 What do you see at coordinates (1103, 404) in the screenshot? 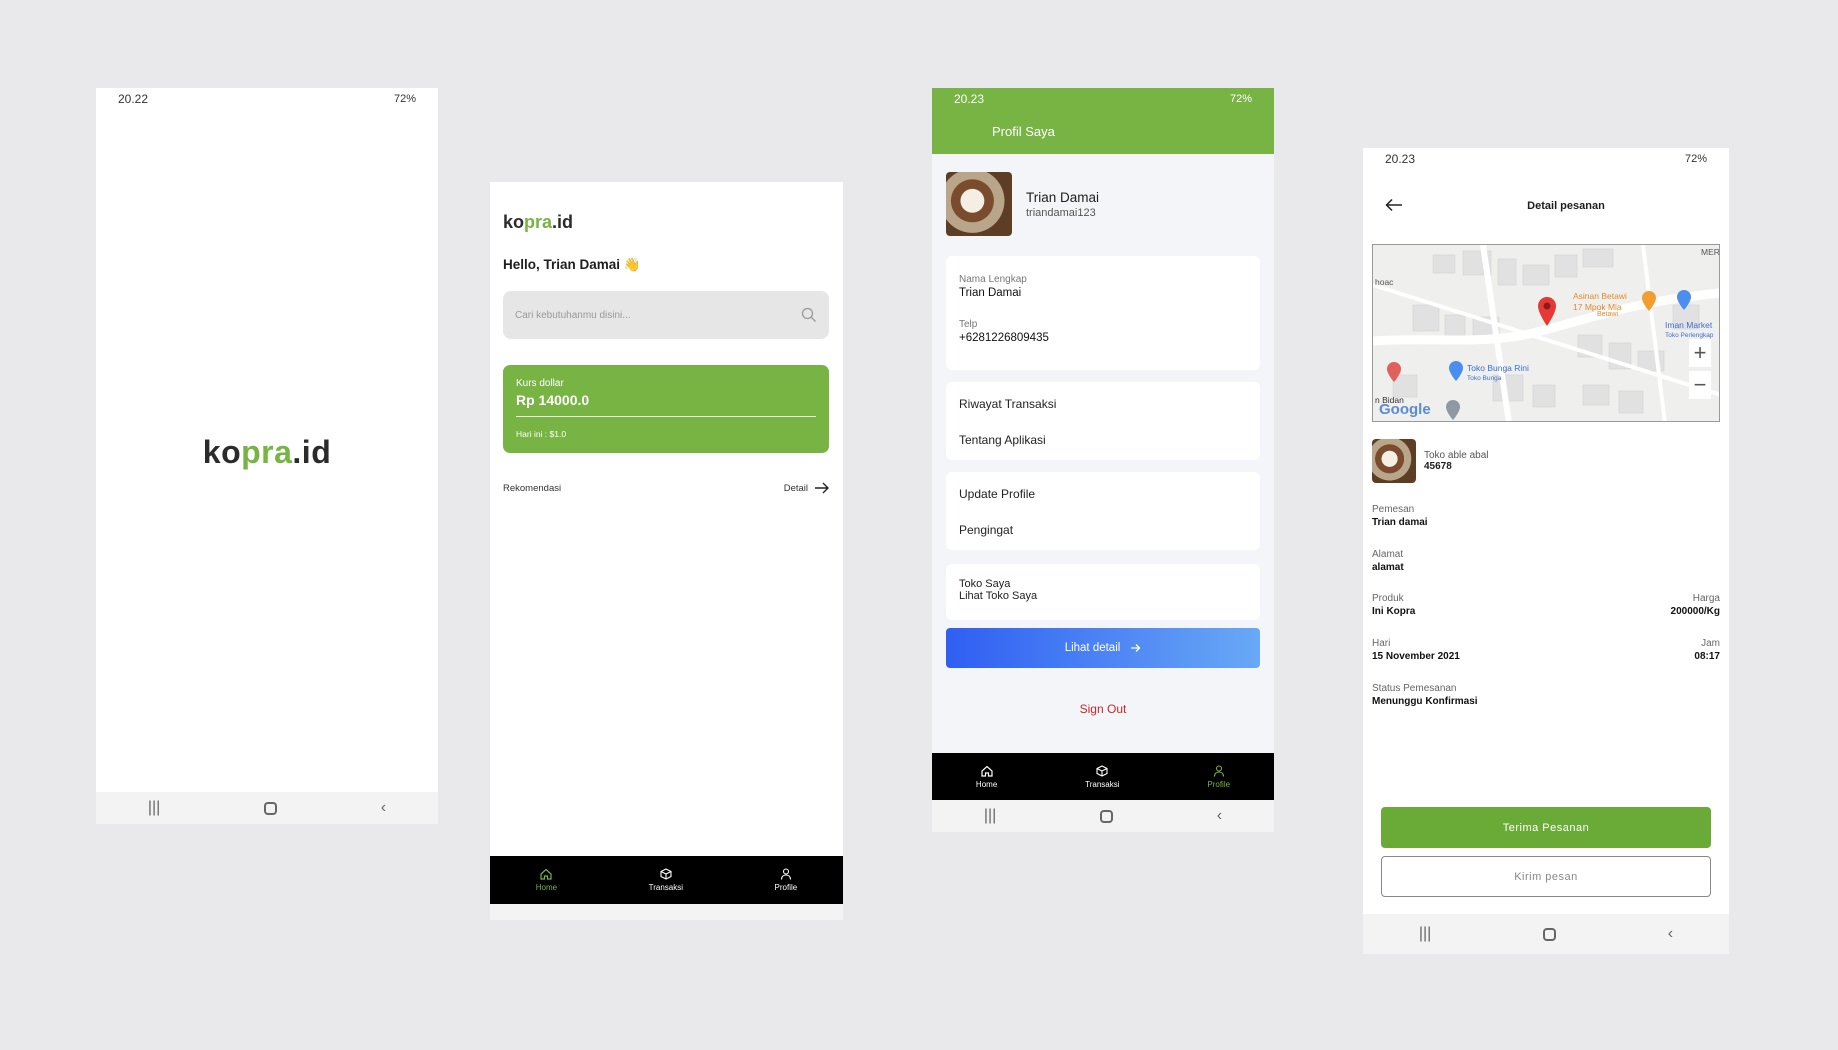
I see `menu-riwayat-transaksi: Riwayat Transaksi` at bounding box center [1103, 404].